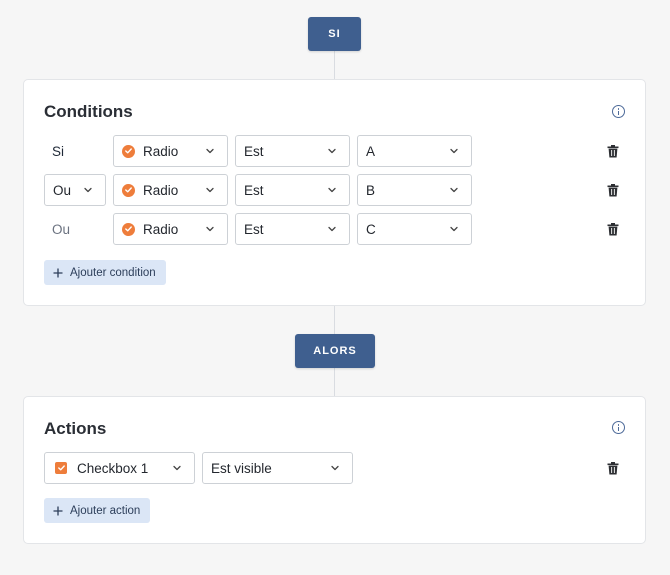 Image resolution: width=670 pixels, height=575 pixels. I want to click on flow-connector-top, so click(334, 65).